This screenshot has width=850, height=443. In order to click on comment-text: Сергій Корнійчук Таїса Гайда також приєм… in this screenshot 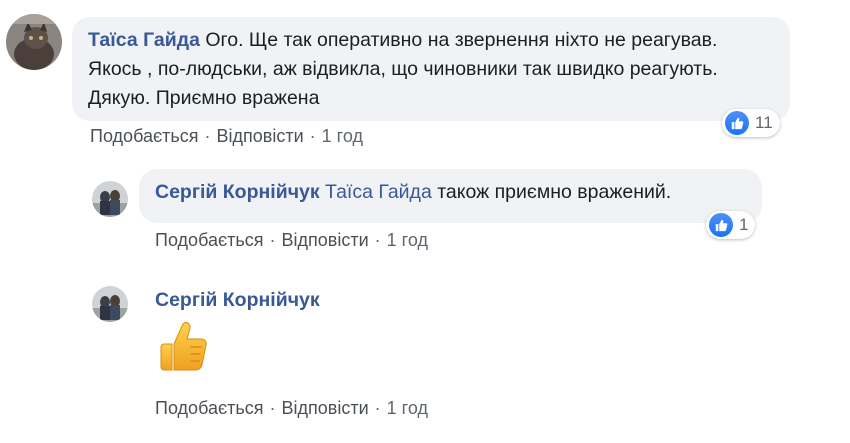, I will do `click(450, 192)`.